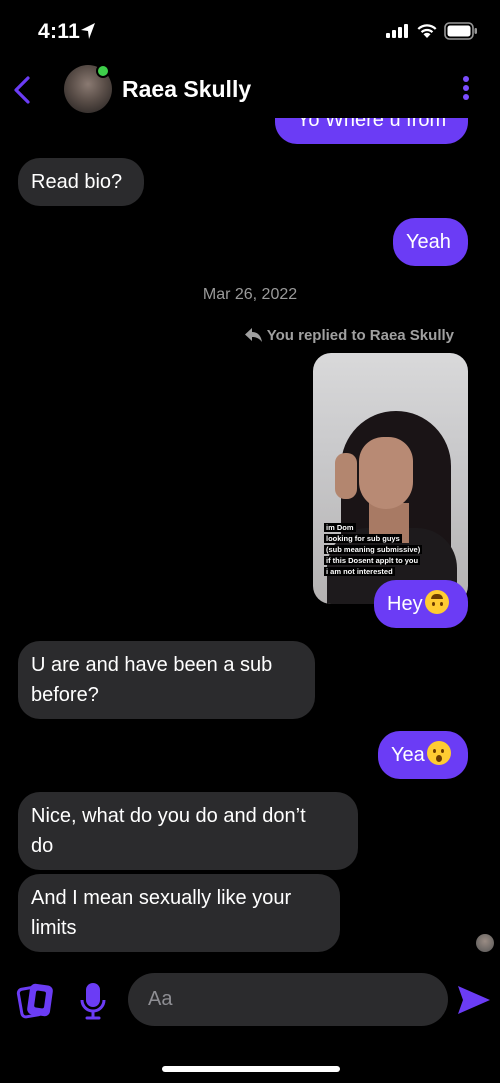  What do you see at coordinates (460, 31) in the screenshot?
I see `battery-icon` at bounding box center [460, 31].